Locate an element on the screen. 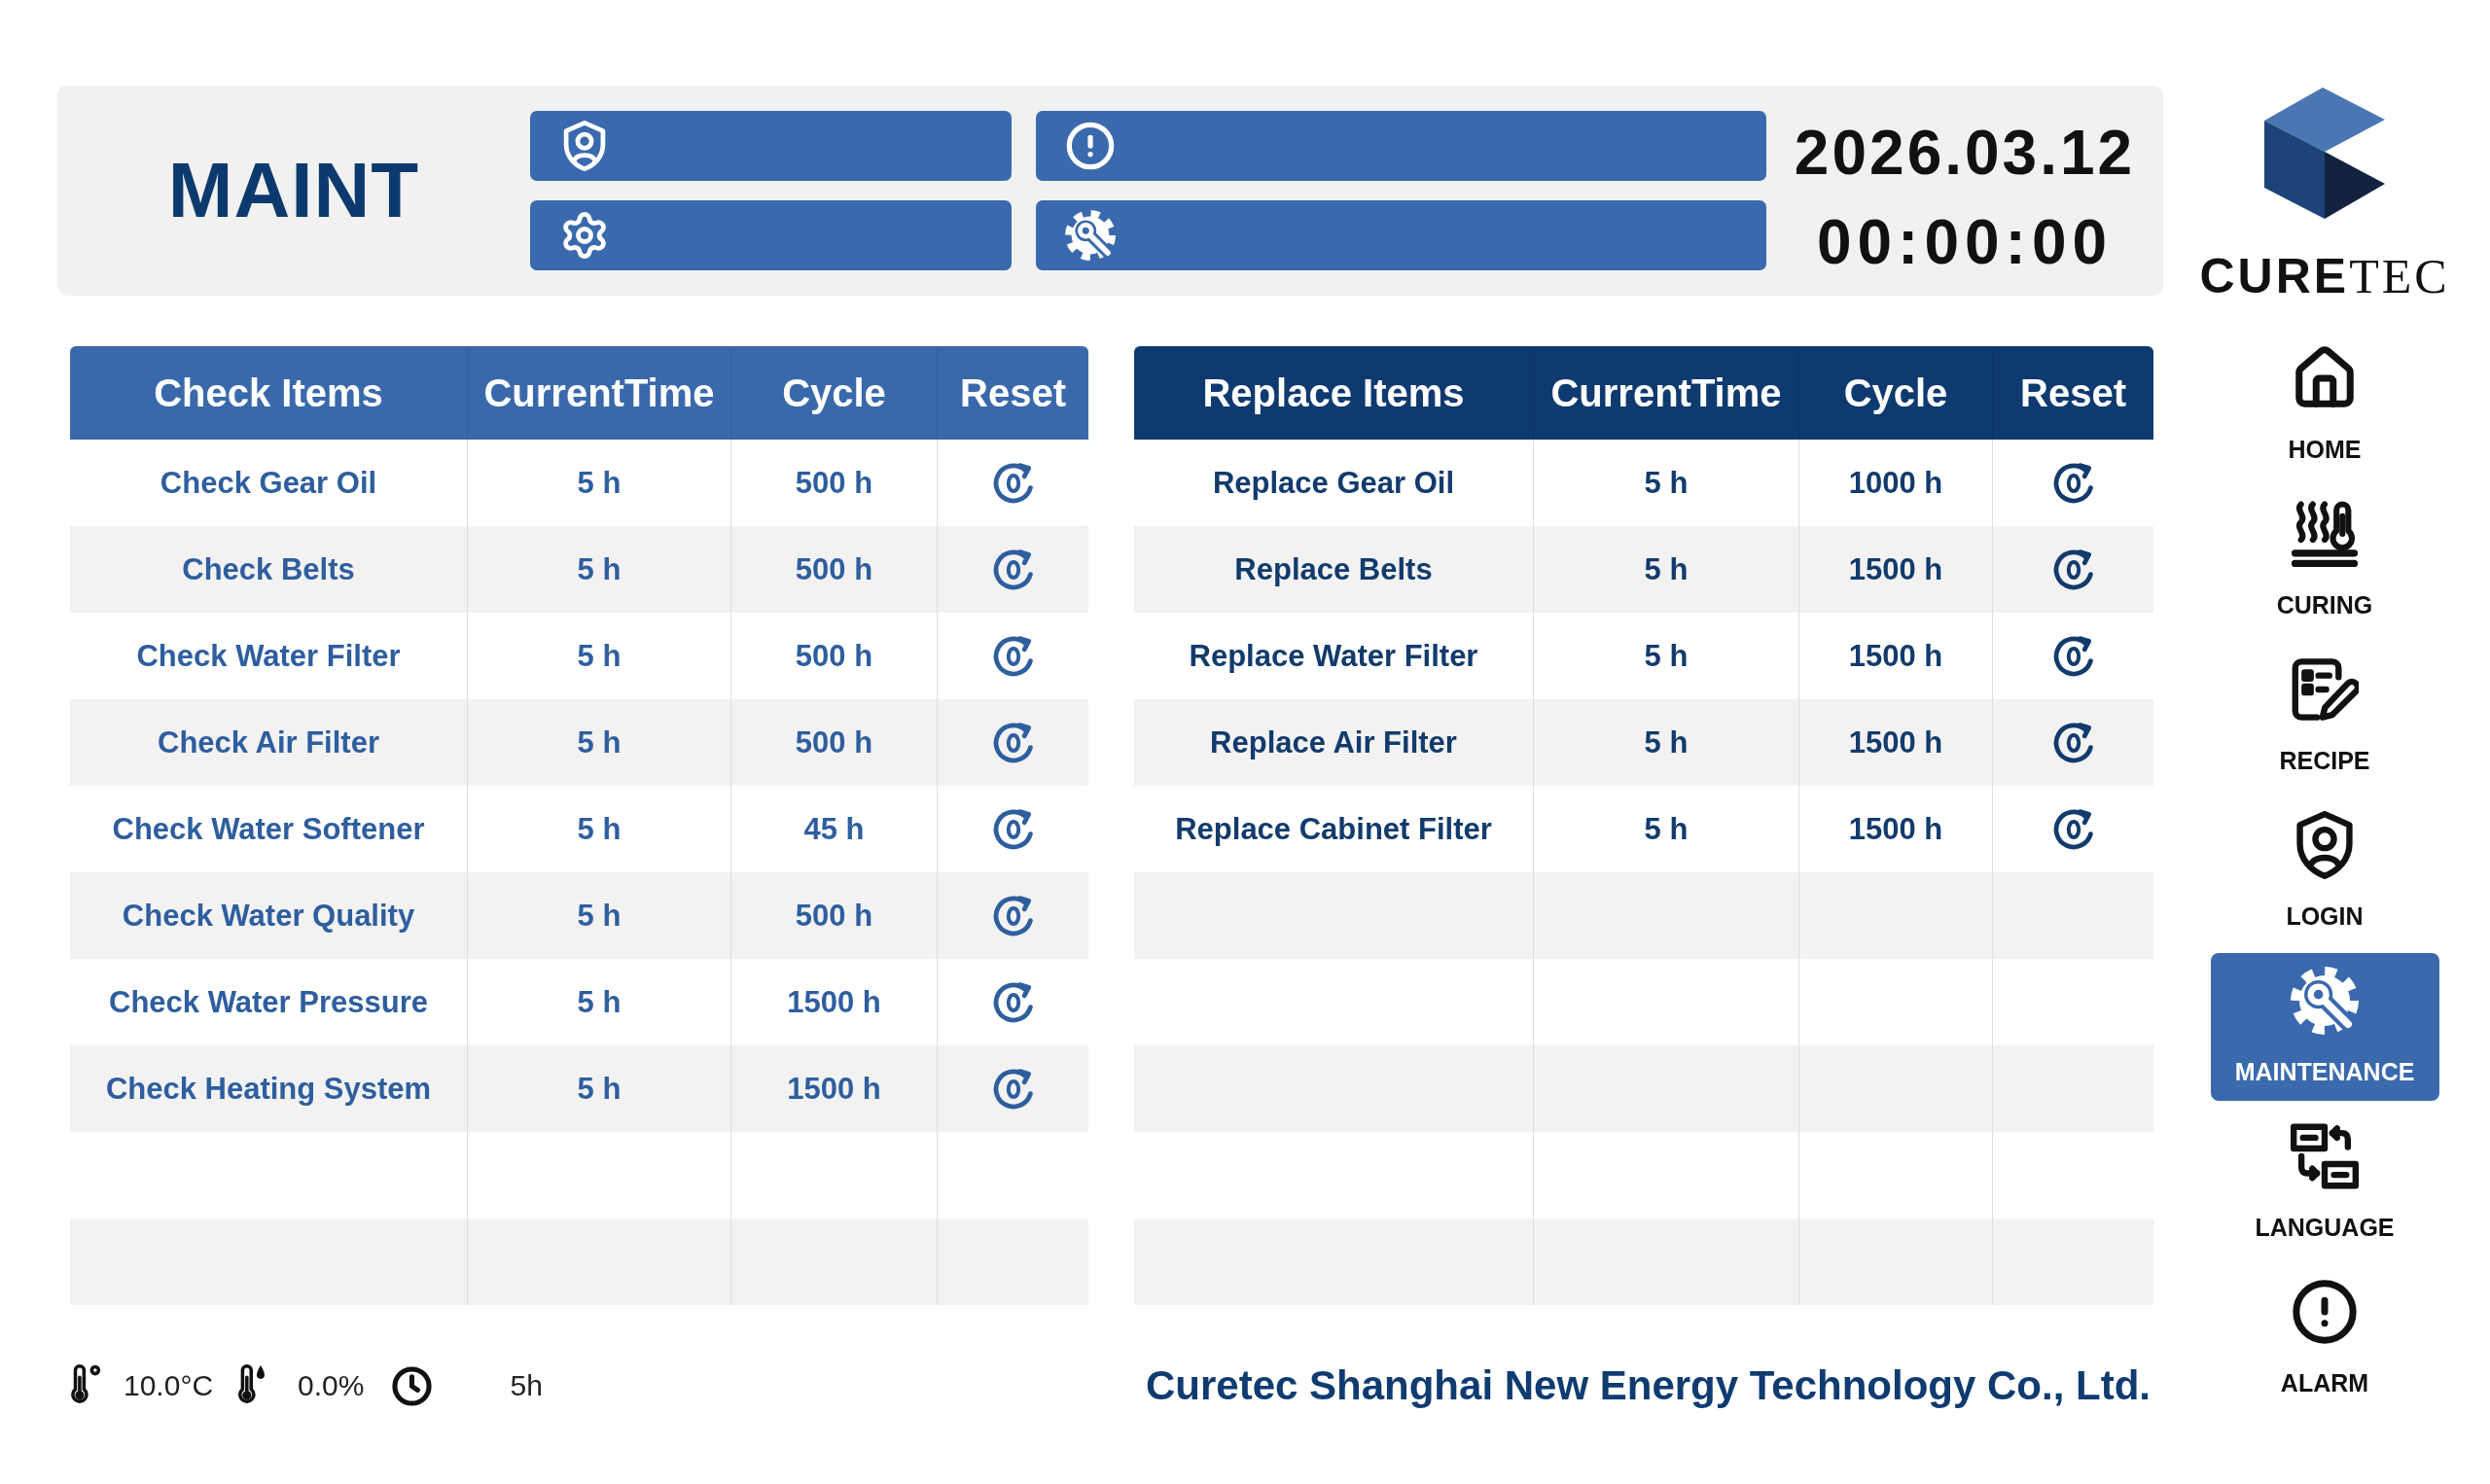  temperature-value: 10.0°C is located at coordinates (169, 1386).